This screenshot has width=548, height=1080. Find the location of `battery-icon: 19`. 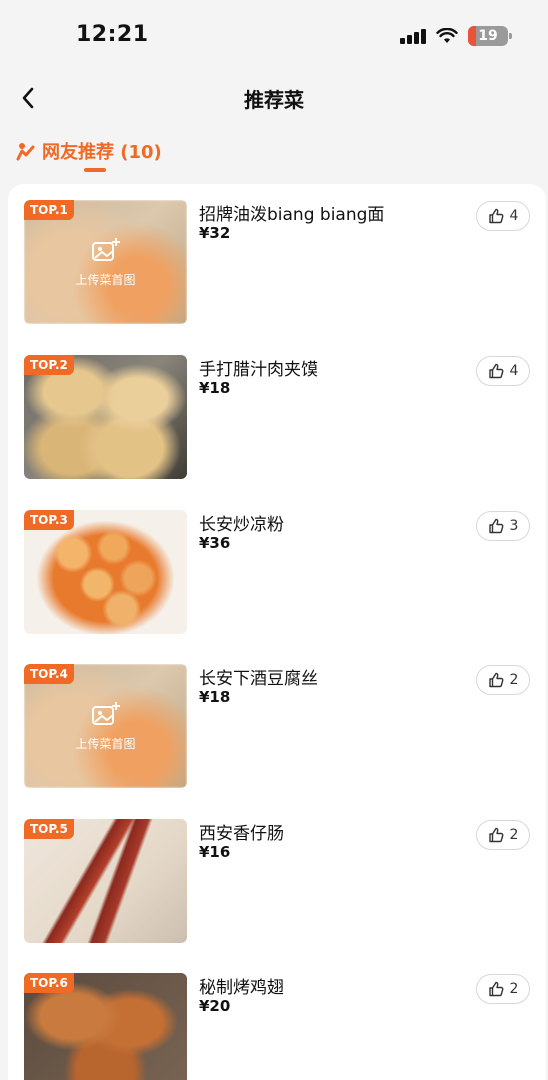

battery-icon: 19 is located at coordinates (490, 36).